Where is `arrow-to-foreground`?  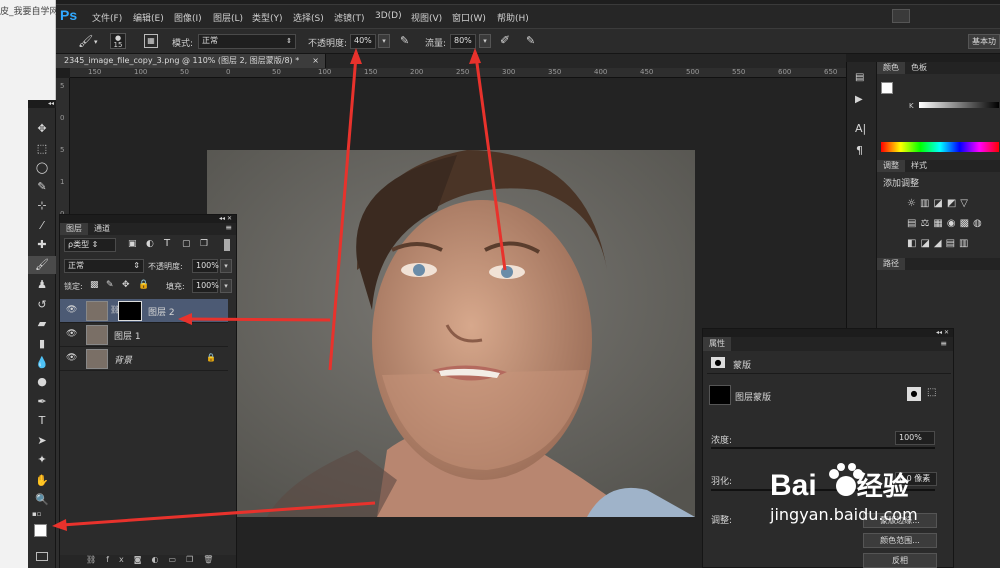
arrow-to-foreground is located at coordinates (218, 514).